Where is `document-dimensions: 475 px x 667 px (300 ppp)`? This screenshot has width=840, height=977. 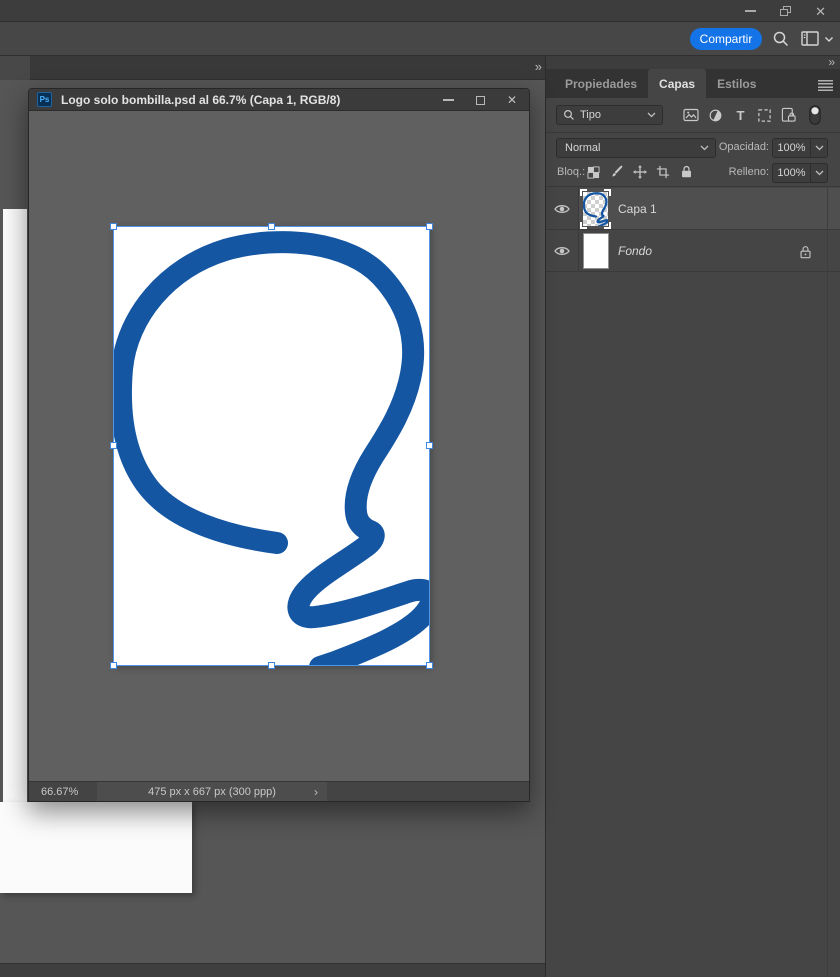
document-dimensions: 475 px x 667 px (300 ppp) is located at coordinates (212, 792).